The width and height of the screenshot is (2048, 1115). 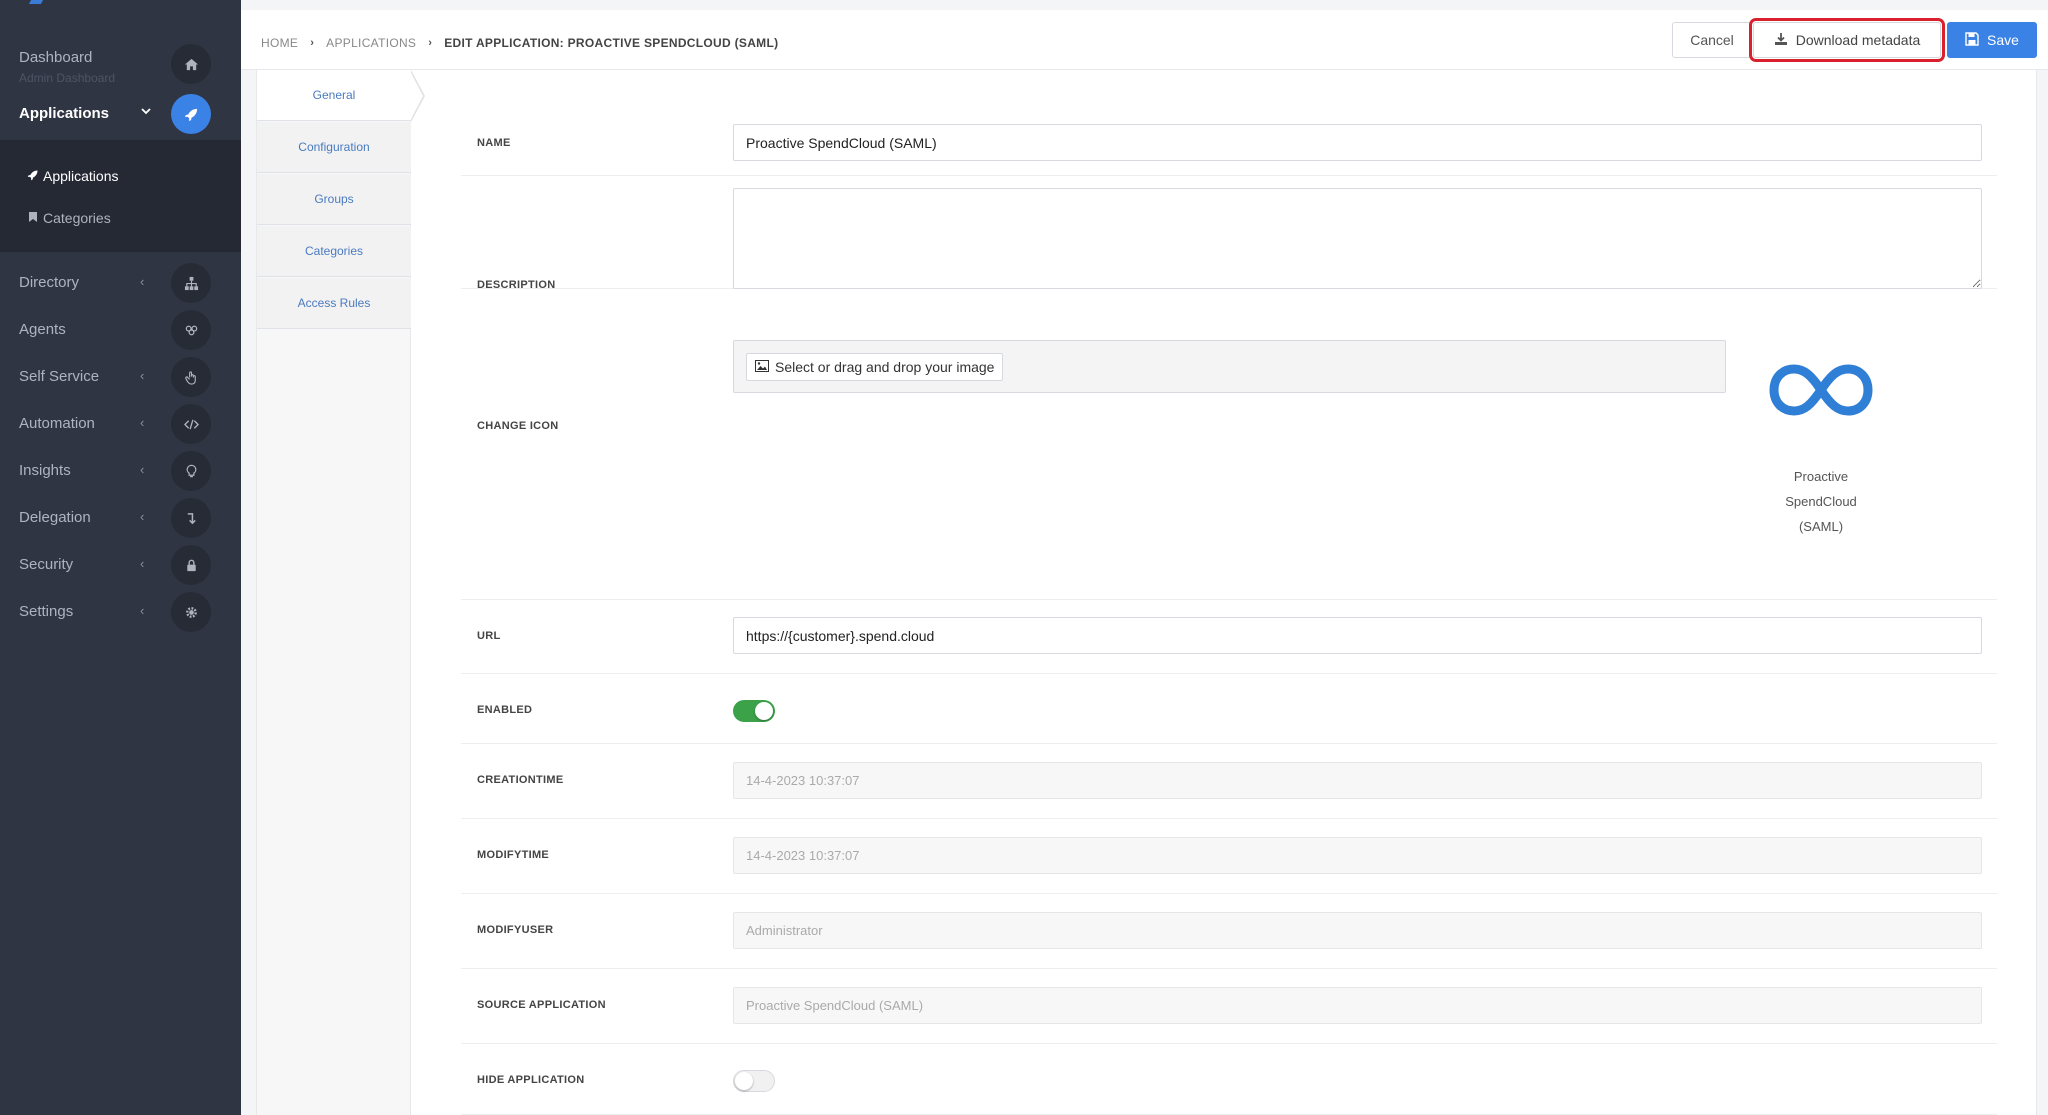 I want to click on home-icon, so click(x=191, y=64).